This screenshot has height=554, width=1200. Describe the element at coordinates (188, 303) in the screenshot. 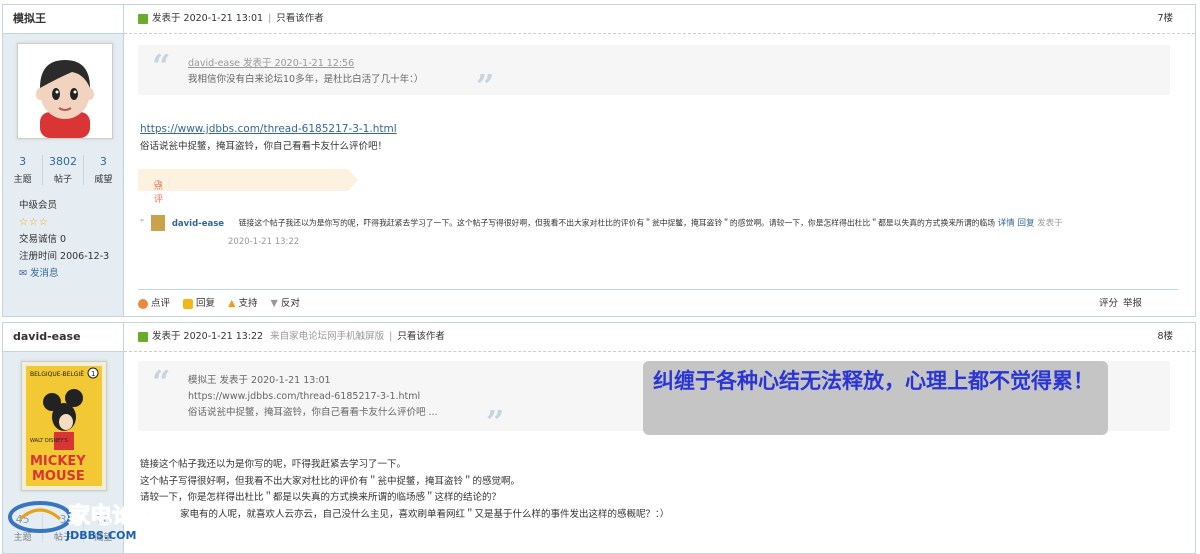

I see `reply-icon` at that location.